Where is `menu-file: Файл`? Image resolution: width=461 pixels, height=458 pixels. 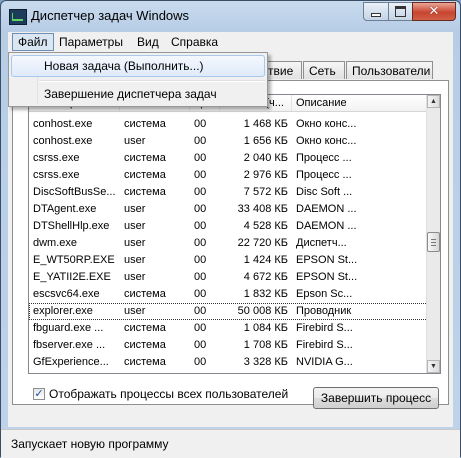
menu-file: Файл is located at coordinates (33, 42).